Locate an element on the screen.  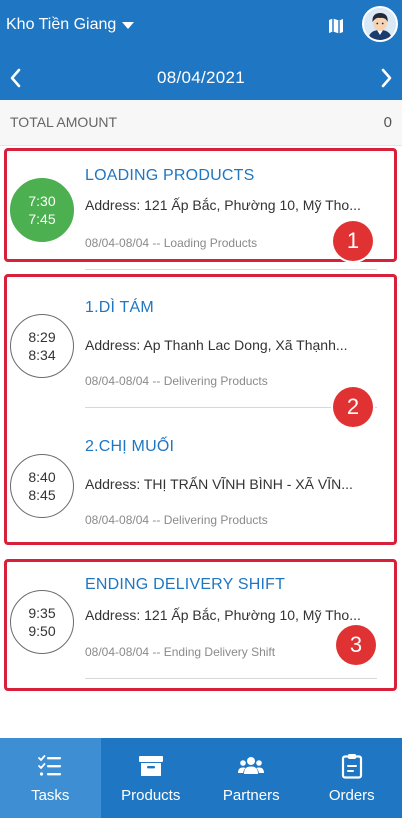
nav-tasks: Tasks is located at coordinates (50, 778).